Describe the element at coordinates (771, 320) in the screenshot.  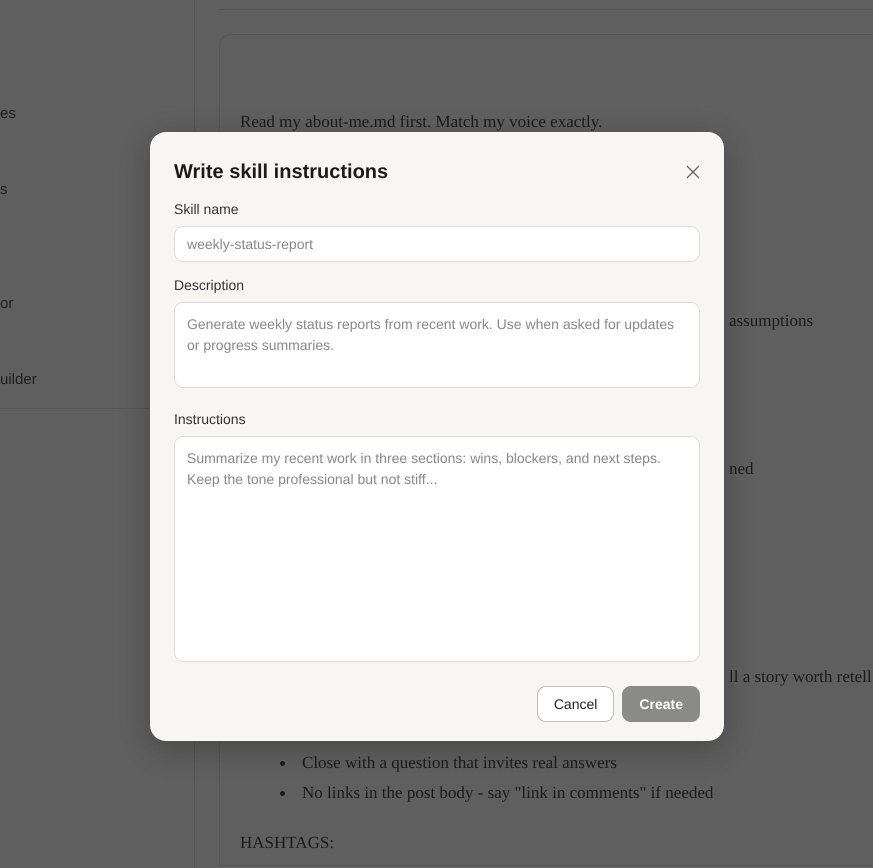
I see `document-text: assumptions` at that location.